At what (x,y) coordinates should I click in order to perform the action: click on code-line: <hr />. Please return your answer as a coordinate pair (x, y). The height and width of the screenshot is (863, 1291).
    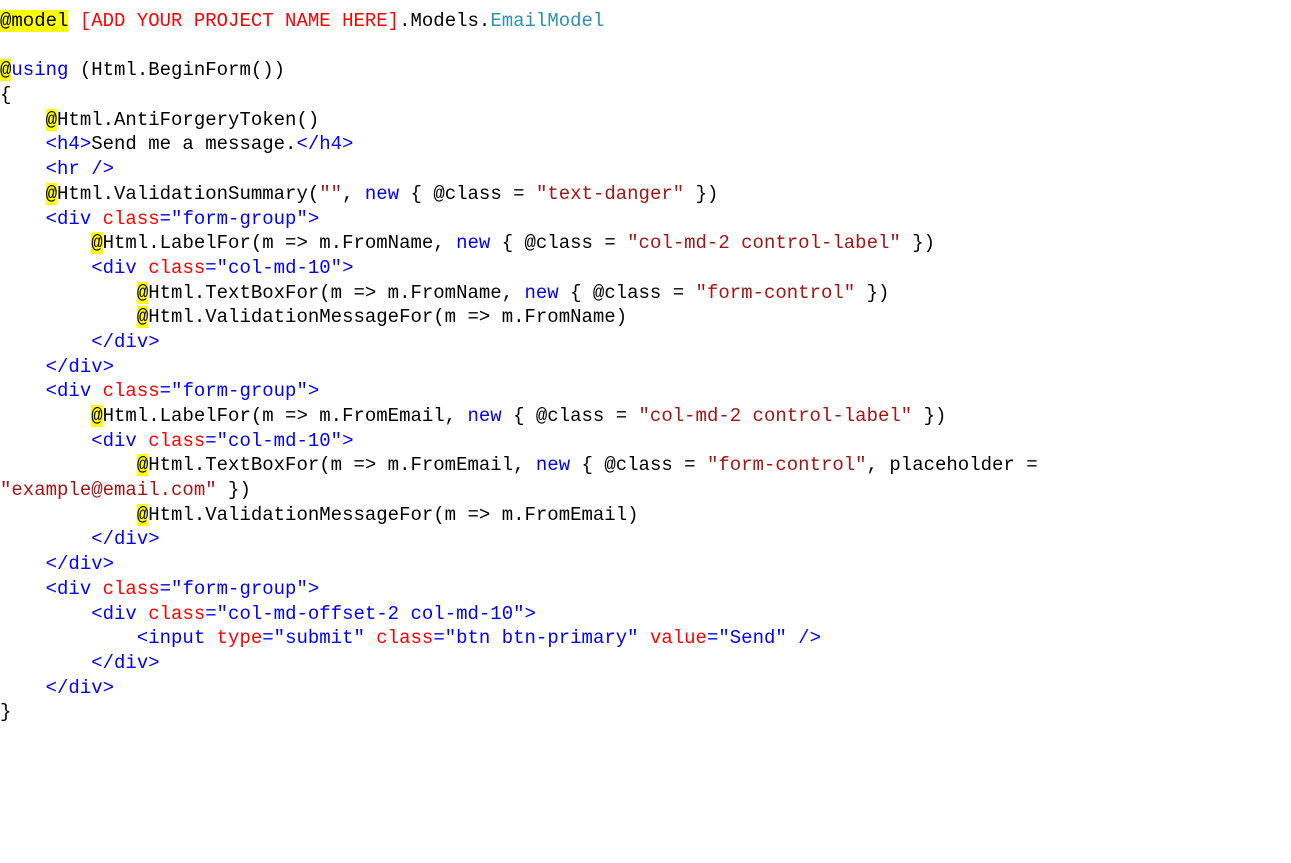
    Looking at the image, I should click on (645, 169).